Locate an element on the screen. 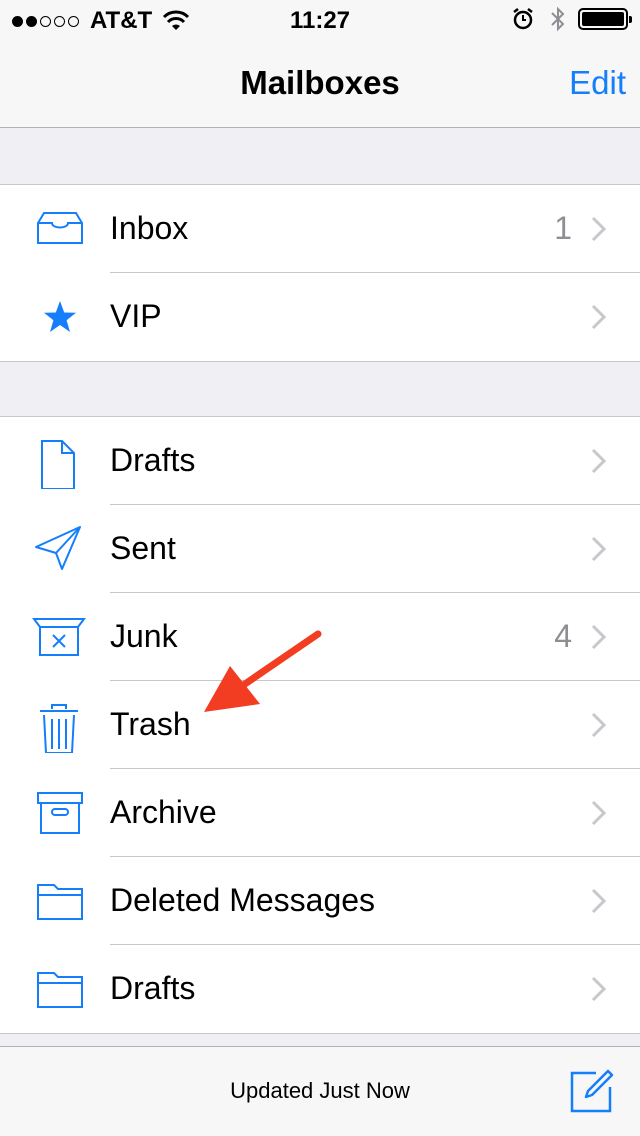  update-status: Updated Just Now is located at coordinates (320, 1090).